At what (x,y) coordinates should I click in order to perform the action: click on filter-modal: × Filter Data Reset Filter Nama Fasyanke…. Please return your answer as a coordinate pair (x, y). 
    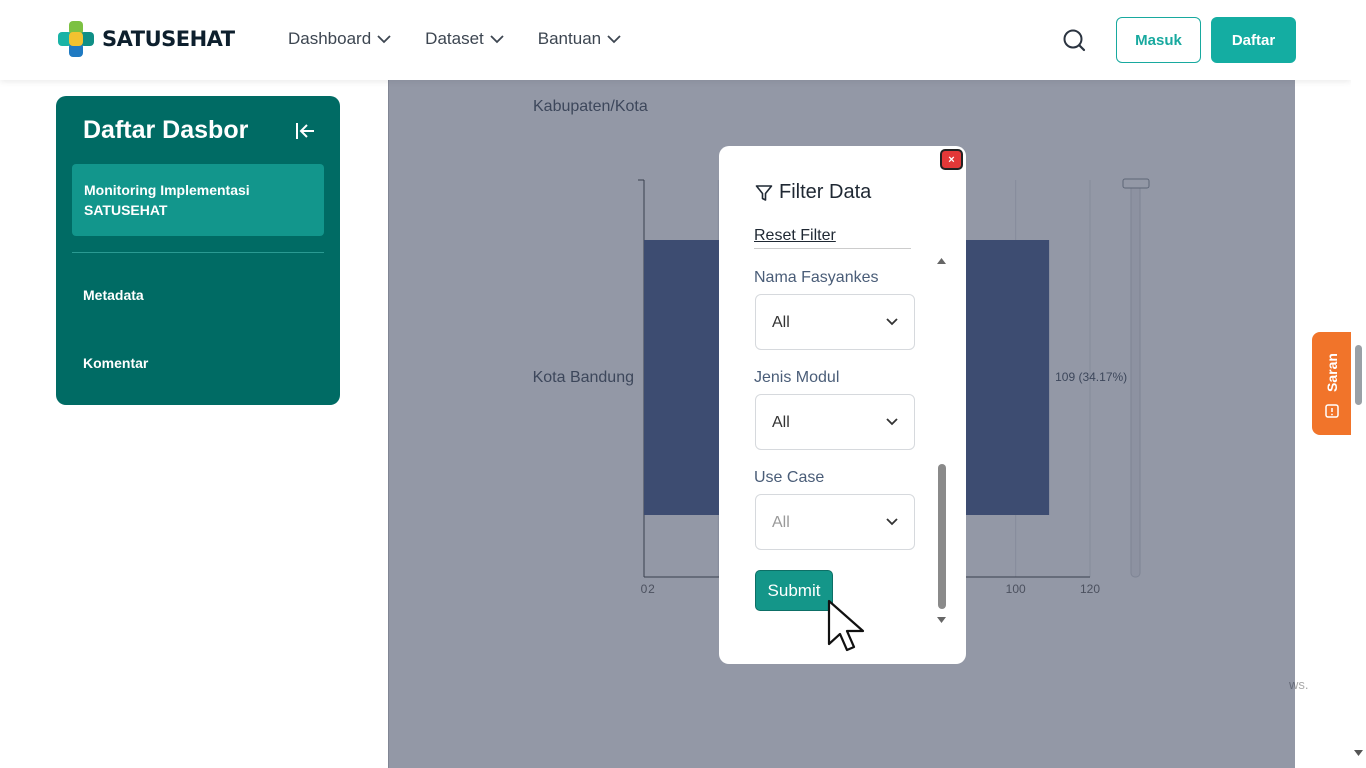
    Looking at the image, I should click on (842, 405).